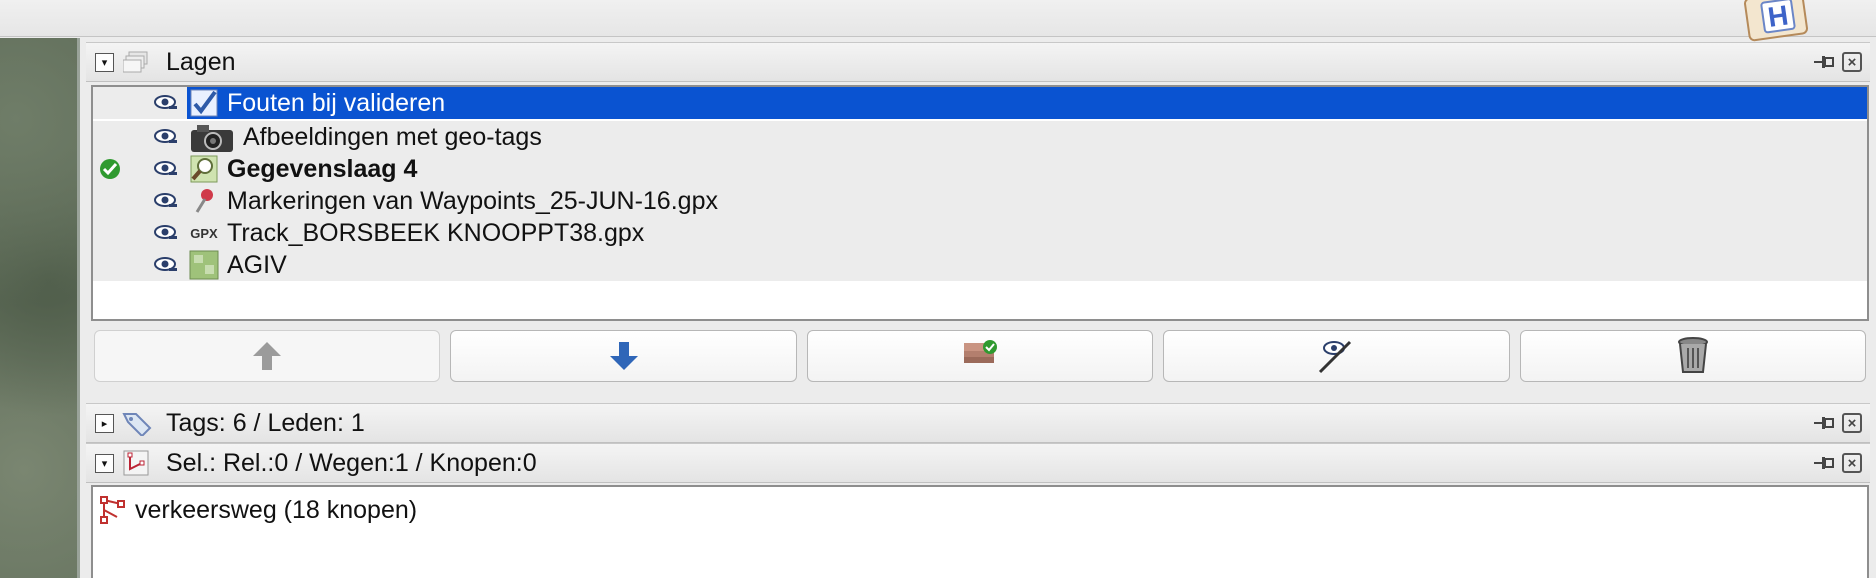 Image resolution: width=1876 pixels, height=578 pixels. What do you see at coordinates (212, 137) in the screenshot?
I see `camera-icon` at bounding box center [212, 137].